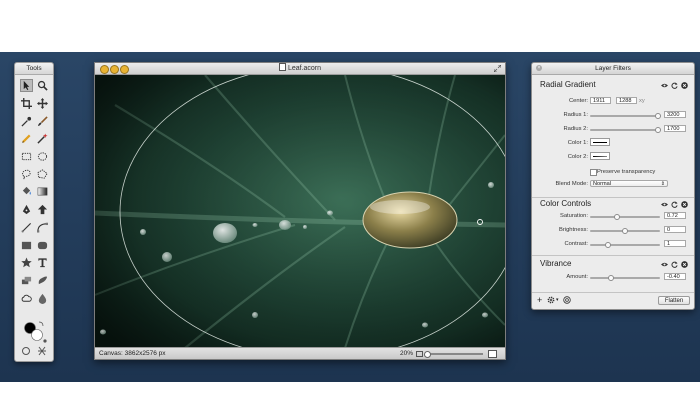 This screenshot has height=420, width=700. What do you see at coordinates (613, 197) in the screenshot?
I see `section-divider` at bounding box center [613, 197].